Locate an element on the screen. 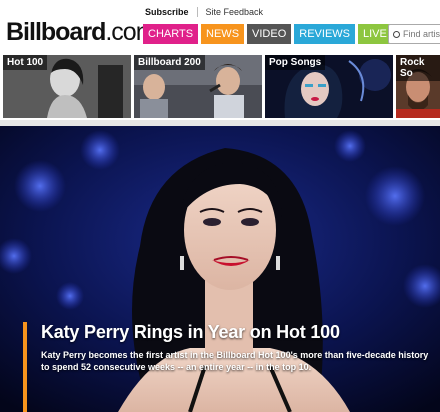  subscribe-link: Subscribe is located at coordinates (167, 12).